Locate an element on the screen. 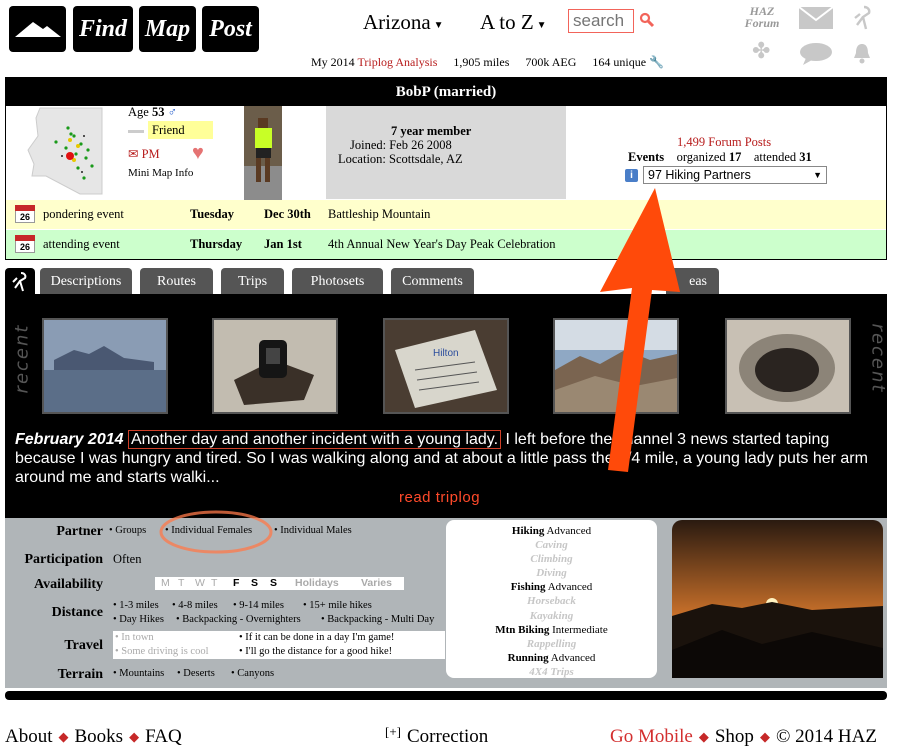  read-triplog-link: read triplog is located at coordinates (439, 497).